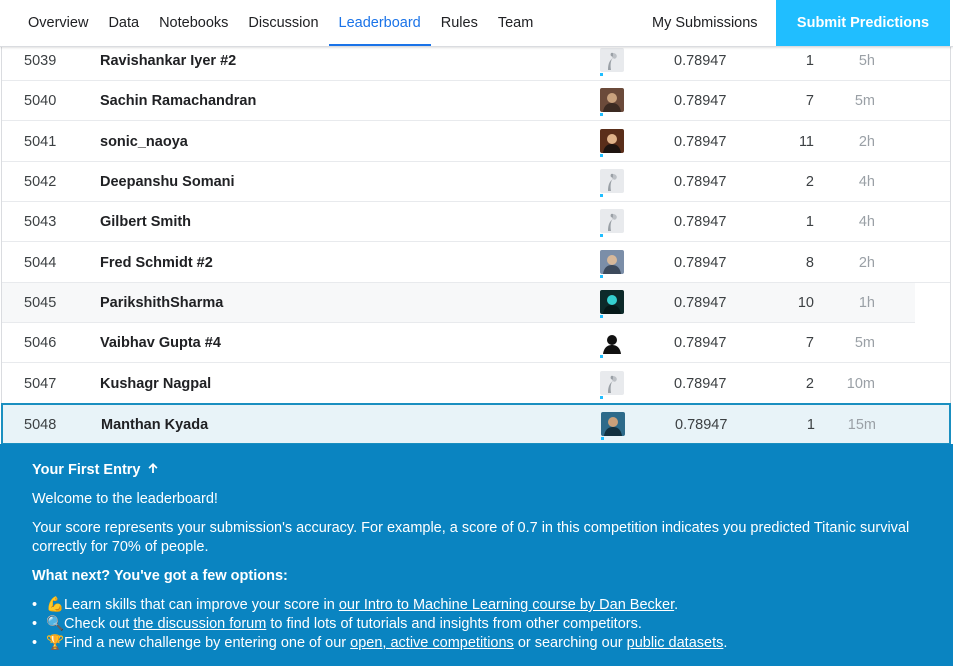 This screenshot has width=953, height=666. Describe the element at coordinates (866, 303) in the screenshot. I see `last-submission-cell: 1h` at that location.